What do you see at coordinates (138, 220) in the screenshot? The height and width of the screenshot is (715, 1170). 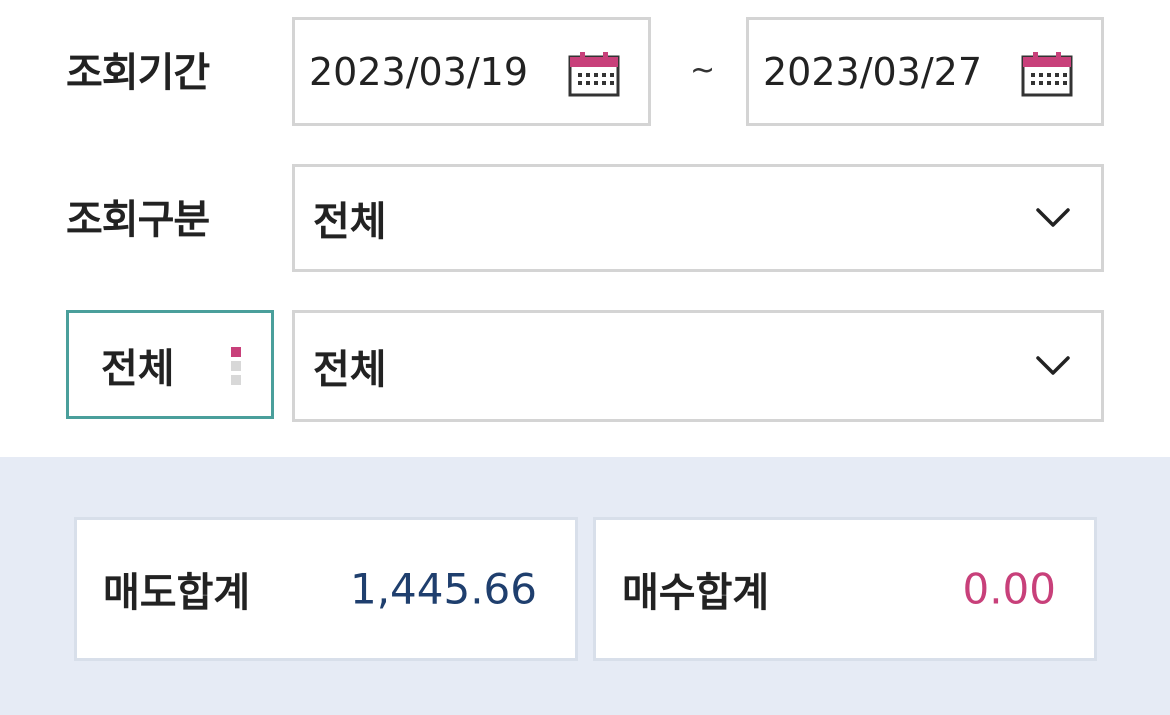 I see `category-label: 조회구분` at bounding box center [138, 220].